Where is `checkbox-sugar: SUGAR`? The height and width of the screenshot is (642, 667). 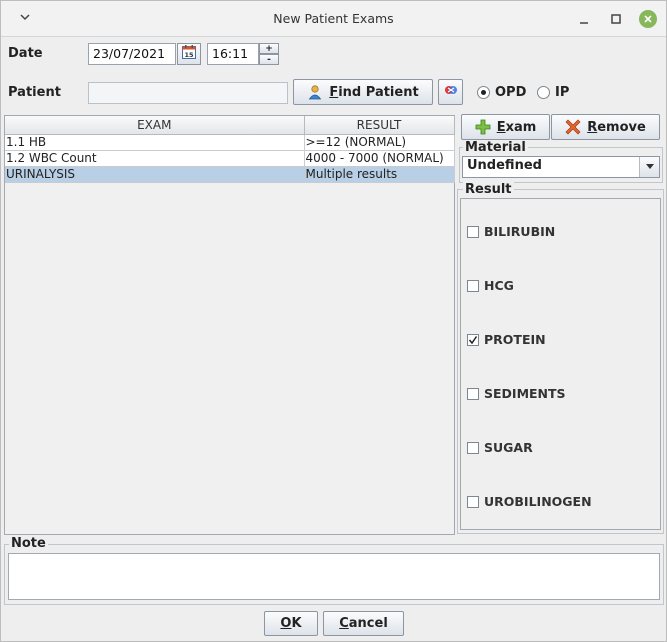 checkbox-sugar: SUGAR is located at coordinates (500, 447).